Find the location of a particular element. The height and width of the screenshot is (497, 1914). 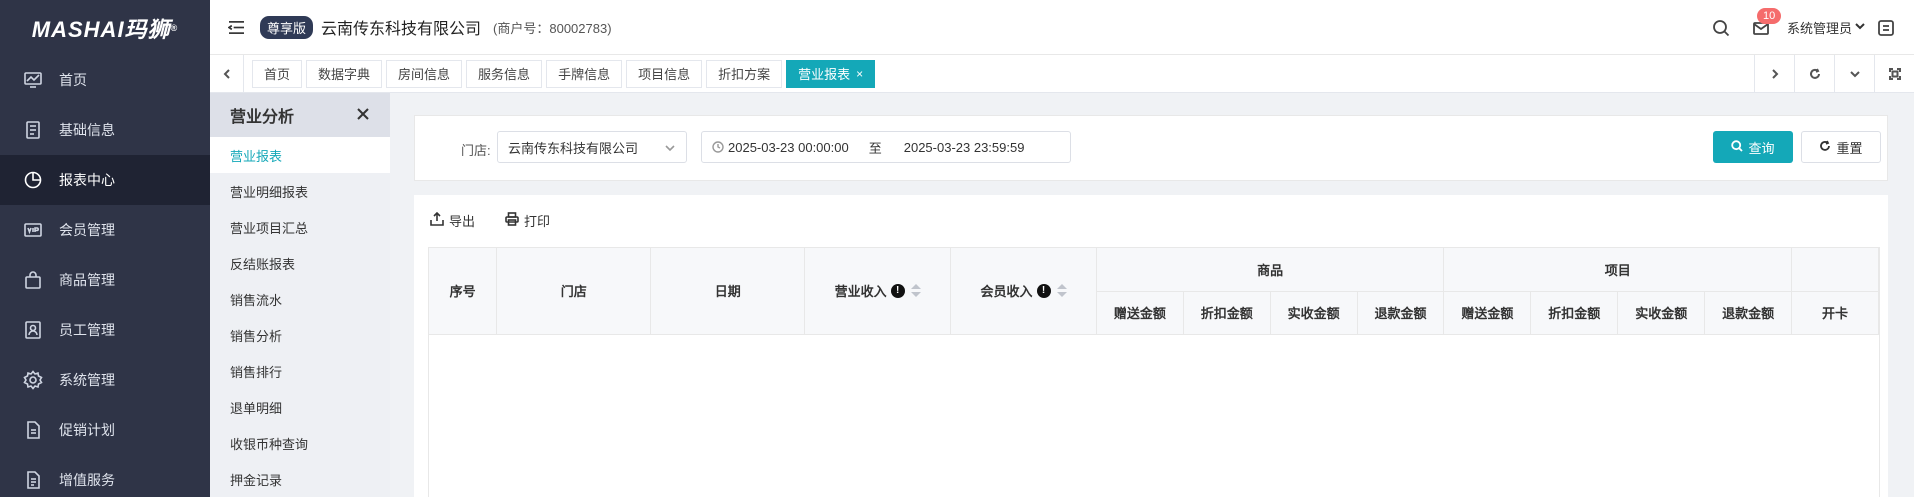

tabs-scroll-right-icon is located at coordinates (1774, 74).